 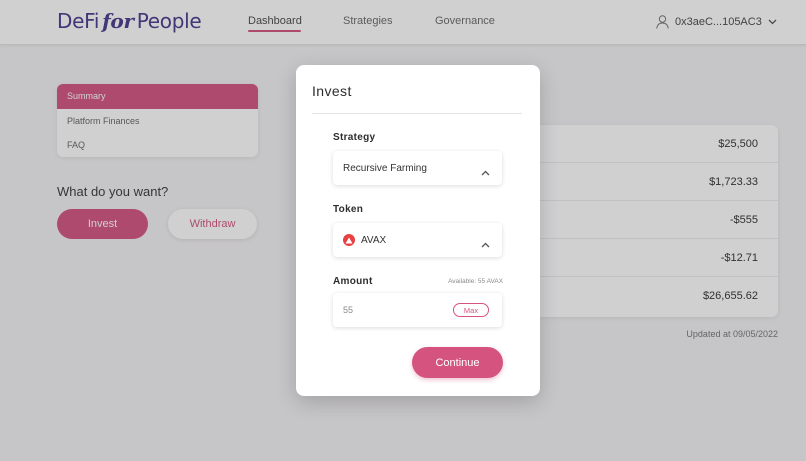 I want to click on avax-icon, so click(x=349, y=240).